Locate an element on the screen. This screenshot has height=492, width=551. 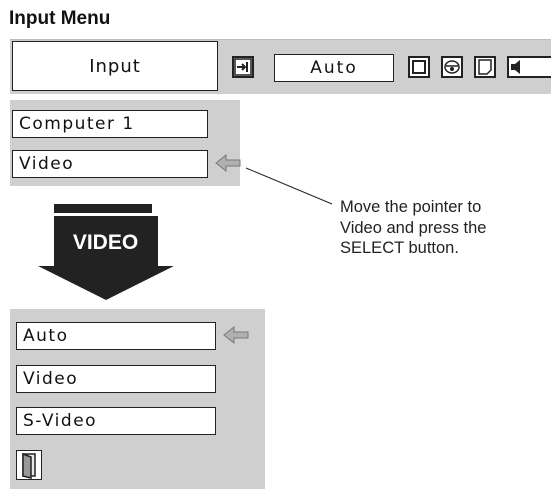
transition-label: VIDEO is located at coordinates (105, 242).